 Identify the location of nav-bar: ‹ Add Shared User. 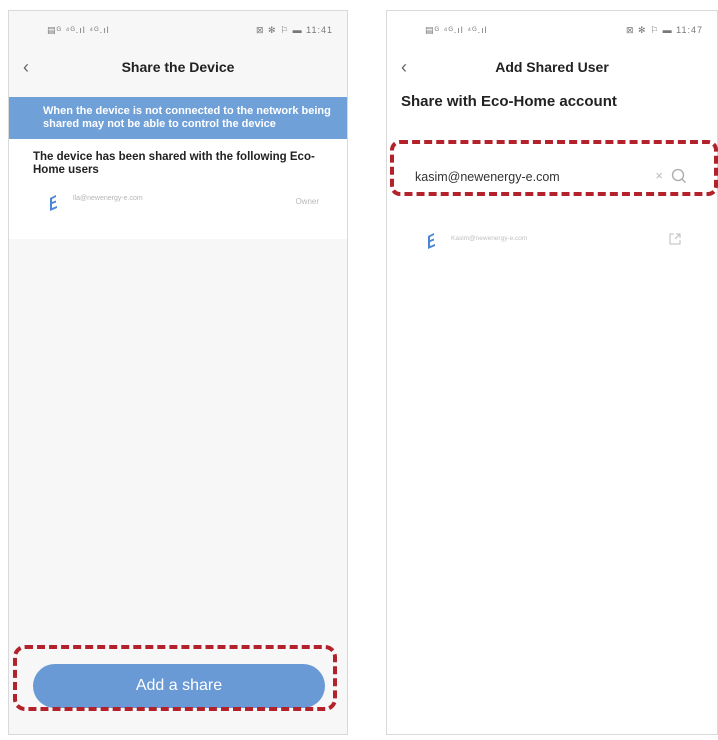
(552, 69).